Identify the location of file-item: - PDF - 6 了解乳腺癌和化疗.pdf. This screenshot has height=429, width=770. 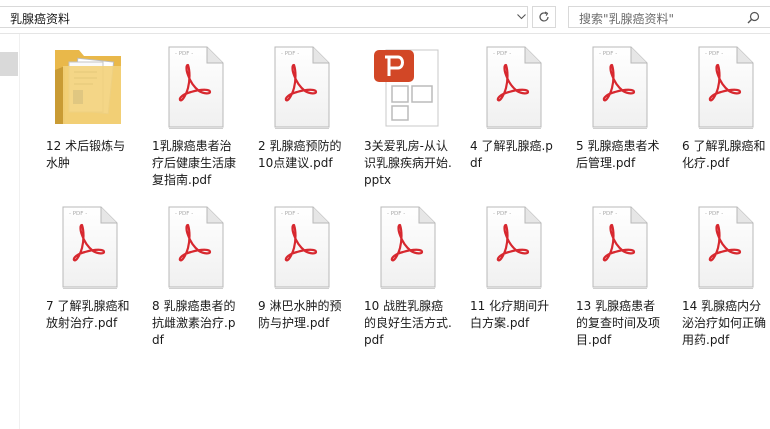
(723, 110).